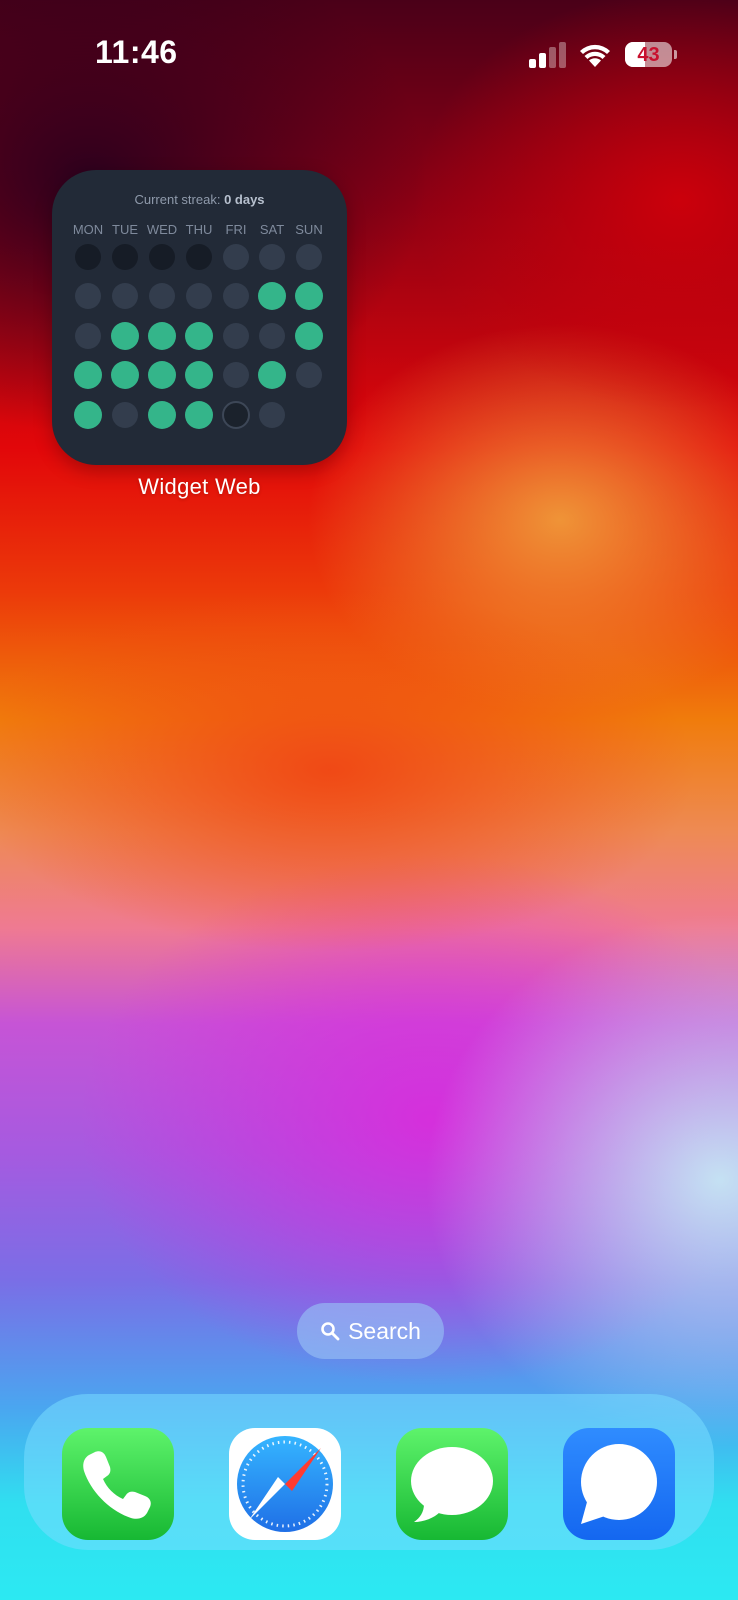 Image resolution: width=738 pixels, height=1600 pixels. I want to click on weekday-header: MON TUE WED THU FRI SAT SUN, so click(199, 230).